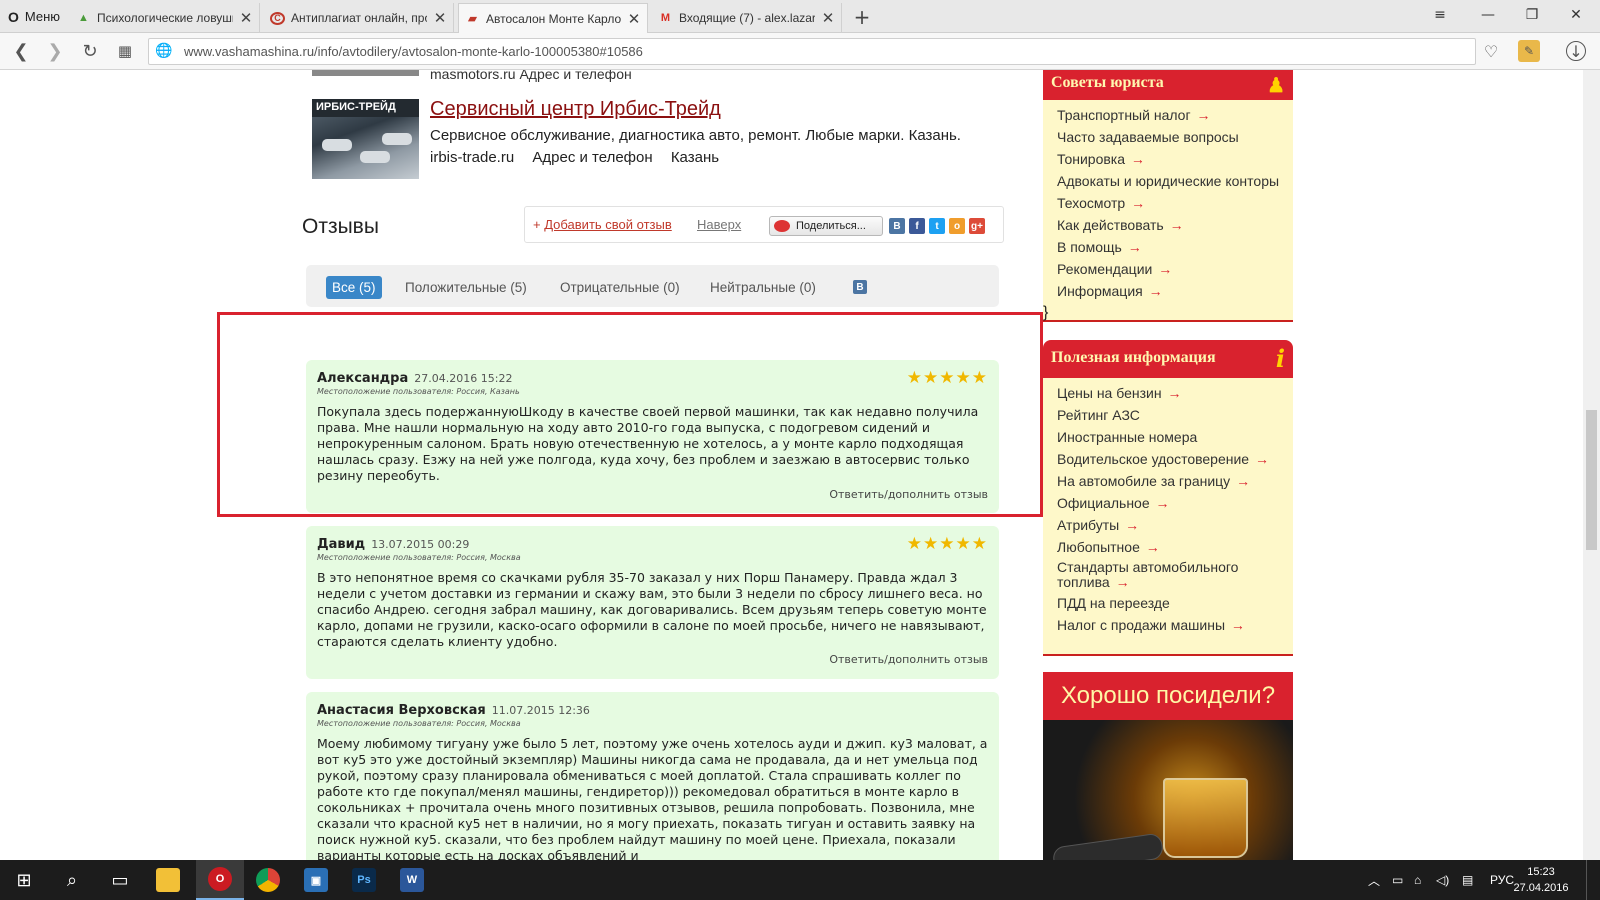 The width and height of the screenshot is (1600, 900). What do you see at coordinates (1098, 547) in the screenshot?
I see `sidebar-item-label: Любопытное` at bounding box center [1098, 547].